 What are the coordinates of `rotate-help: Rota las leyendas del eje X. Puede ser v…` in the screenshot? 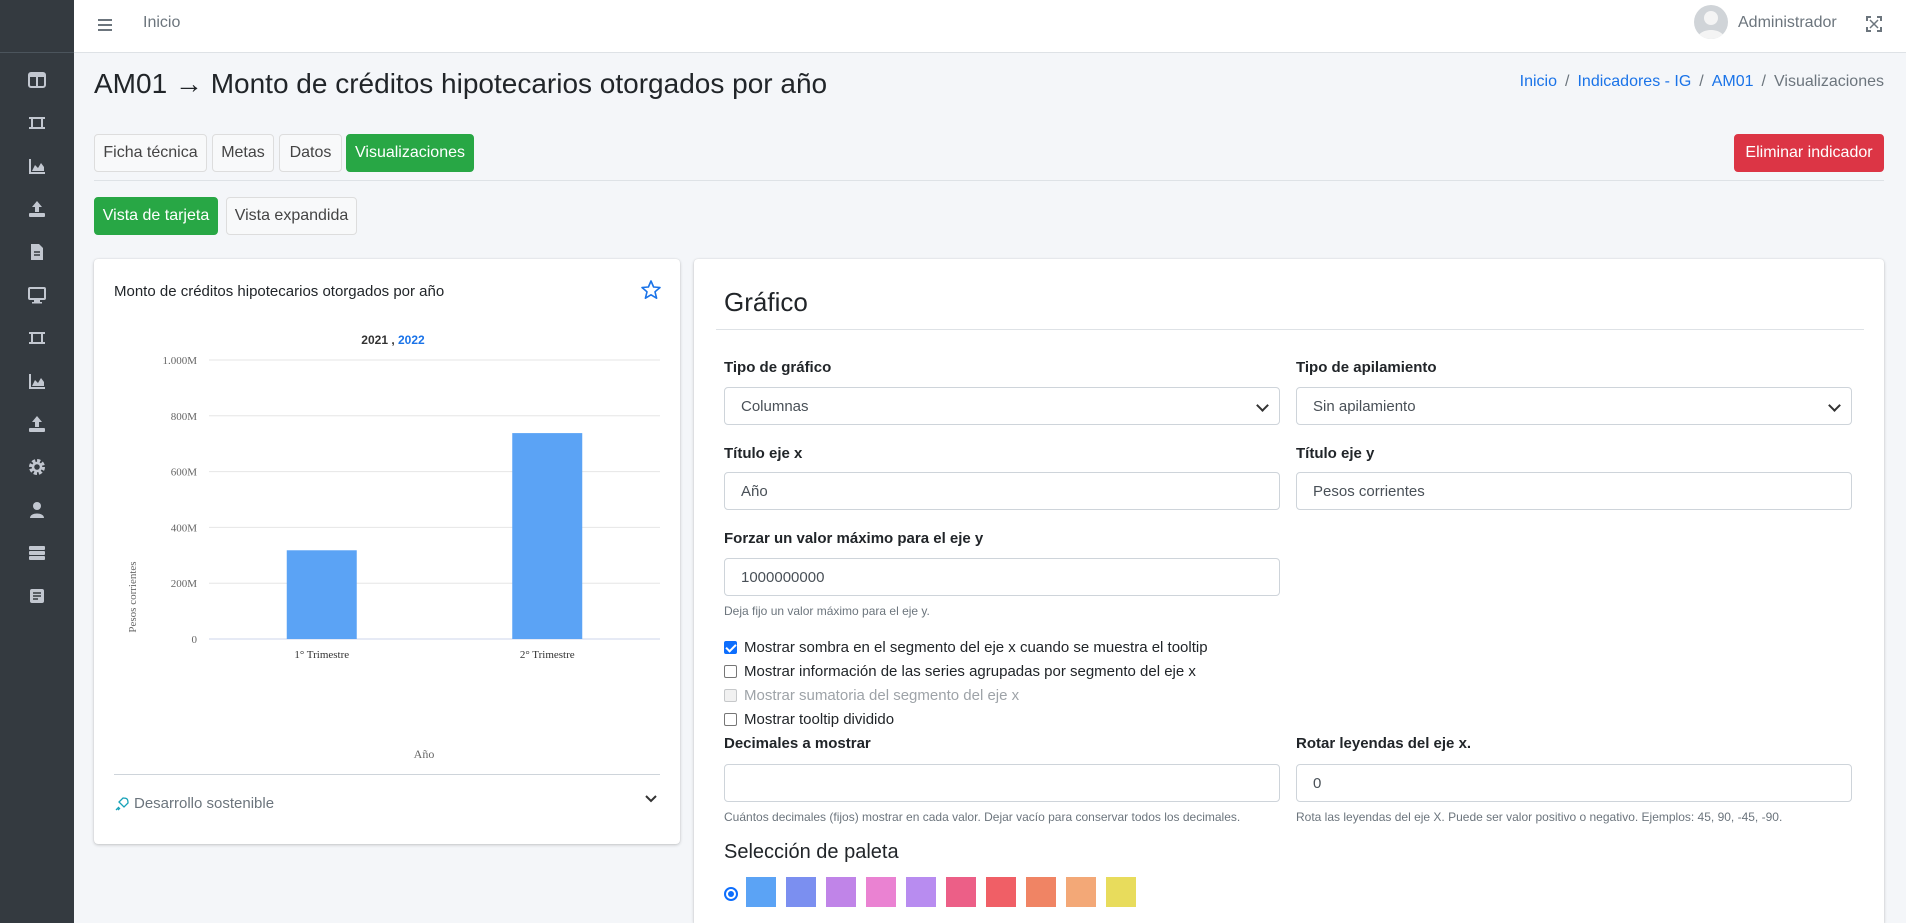 It's located at (1539, 817).